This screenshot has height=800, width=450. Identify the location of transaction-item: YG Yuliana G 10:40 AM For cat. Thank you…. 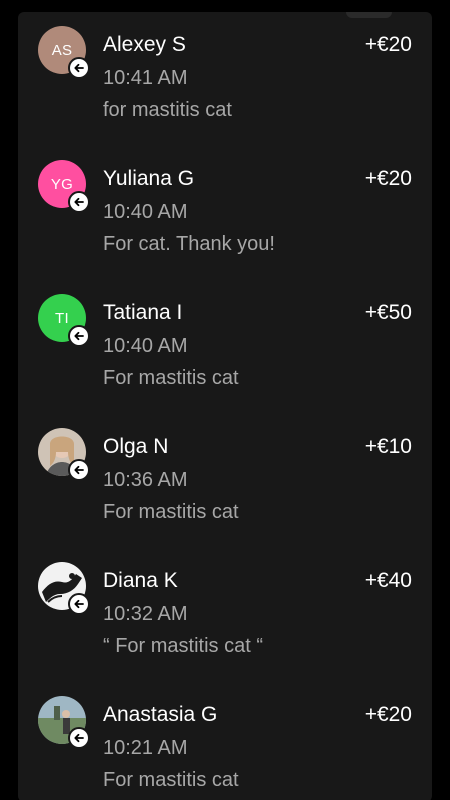
(225, 214).